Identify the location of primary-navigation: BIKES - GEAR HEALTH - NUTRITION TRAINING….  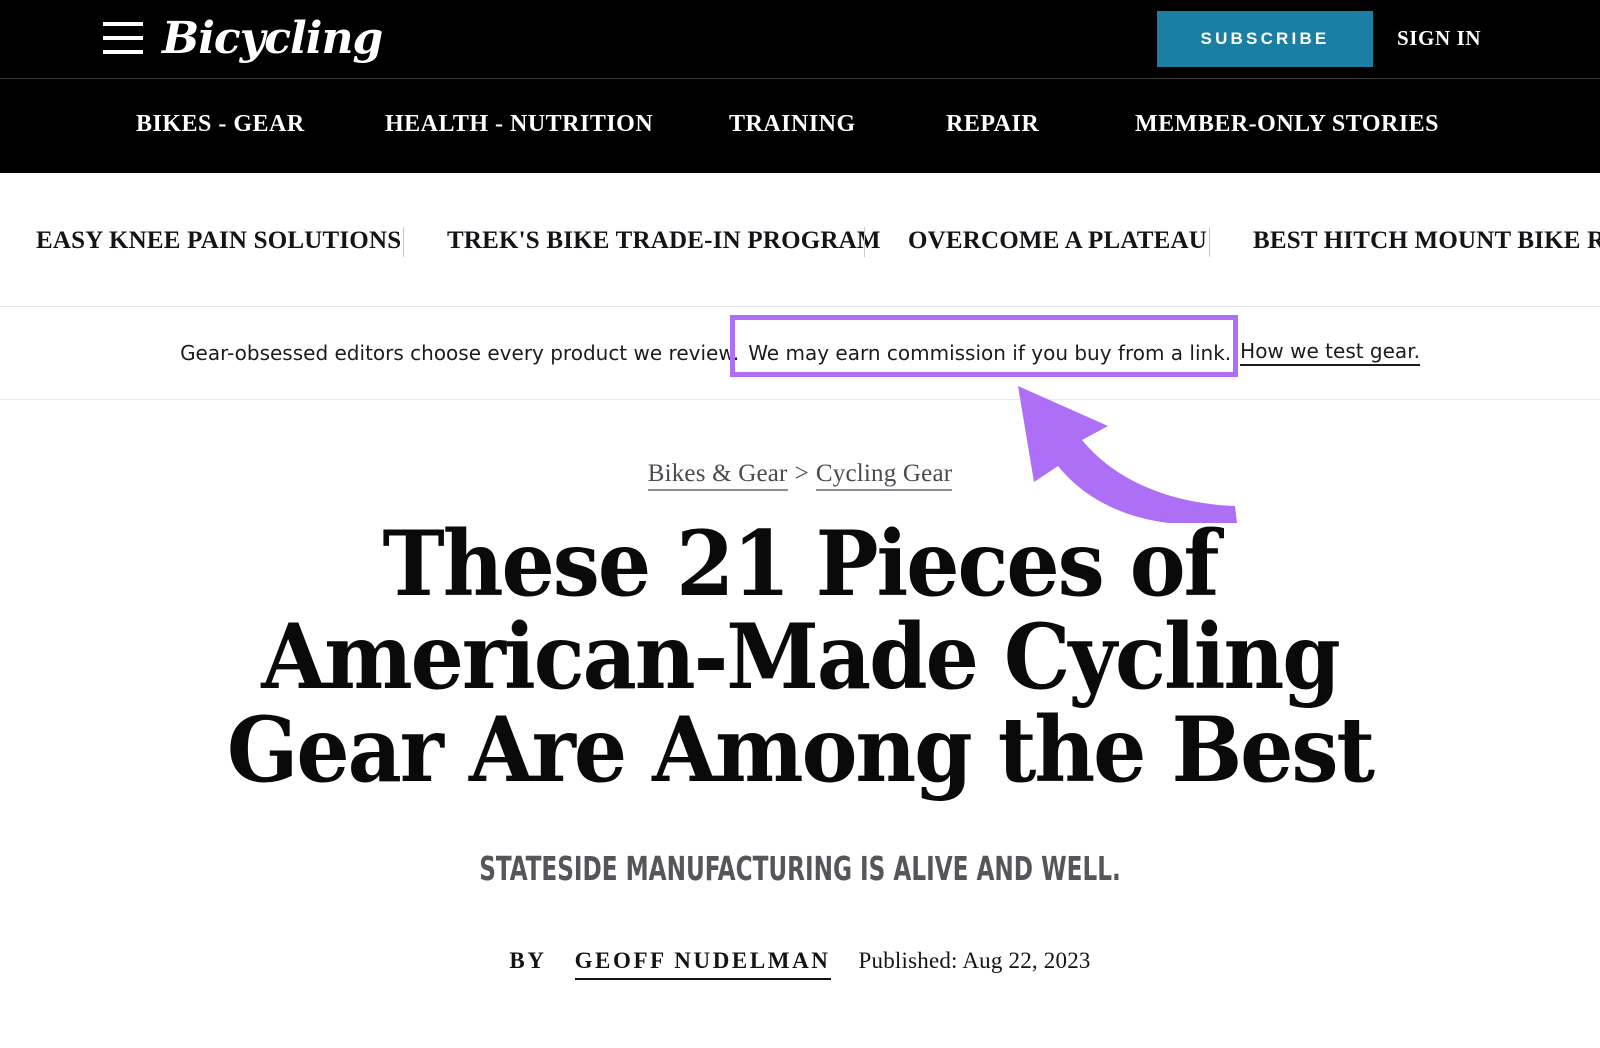
(800, 125).